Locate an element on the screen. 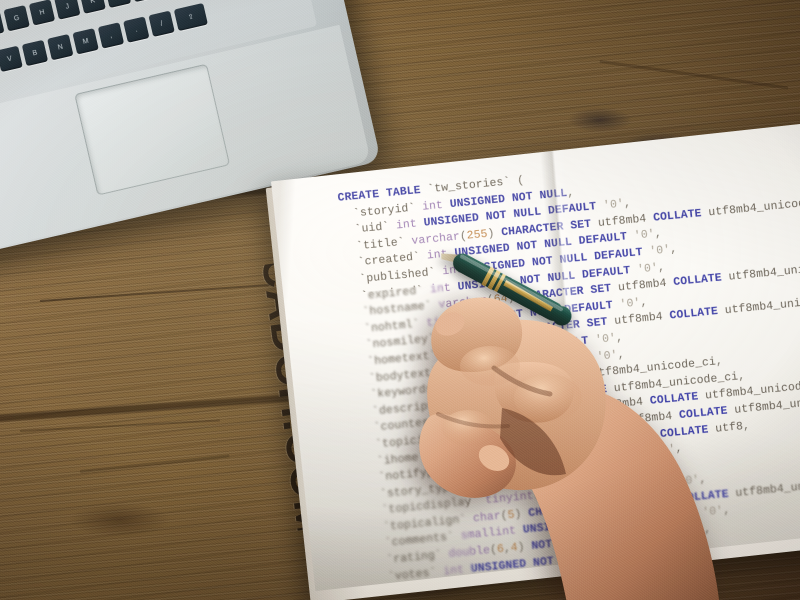 The width and height of the screenshot is (800, 600). keyboard-key-v: V is located at coordinates (11, 59).